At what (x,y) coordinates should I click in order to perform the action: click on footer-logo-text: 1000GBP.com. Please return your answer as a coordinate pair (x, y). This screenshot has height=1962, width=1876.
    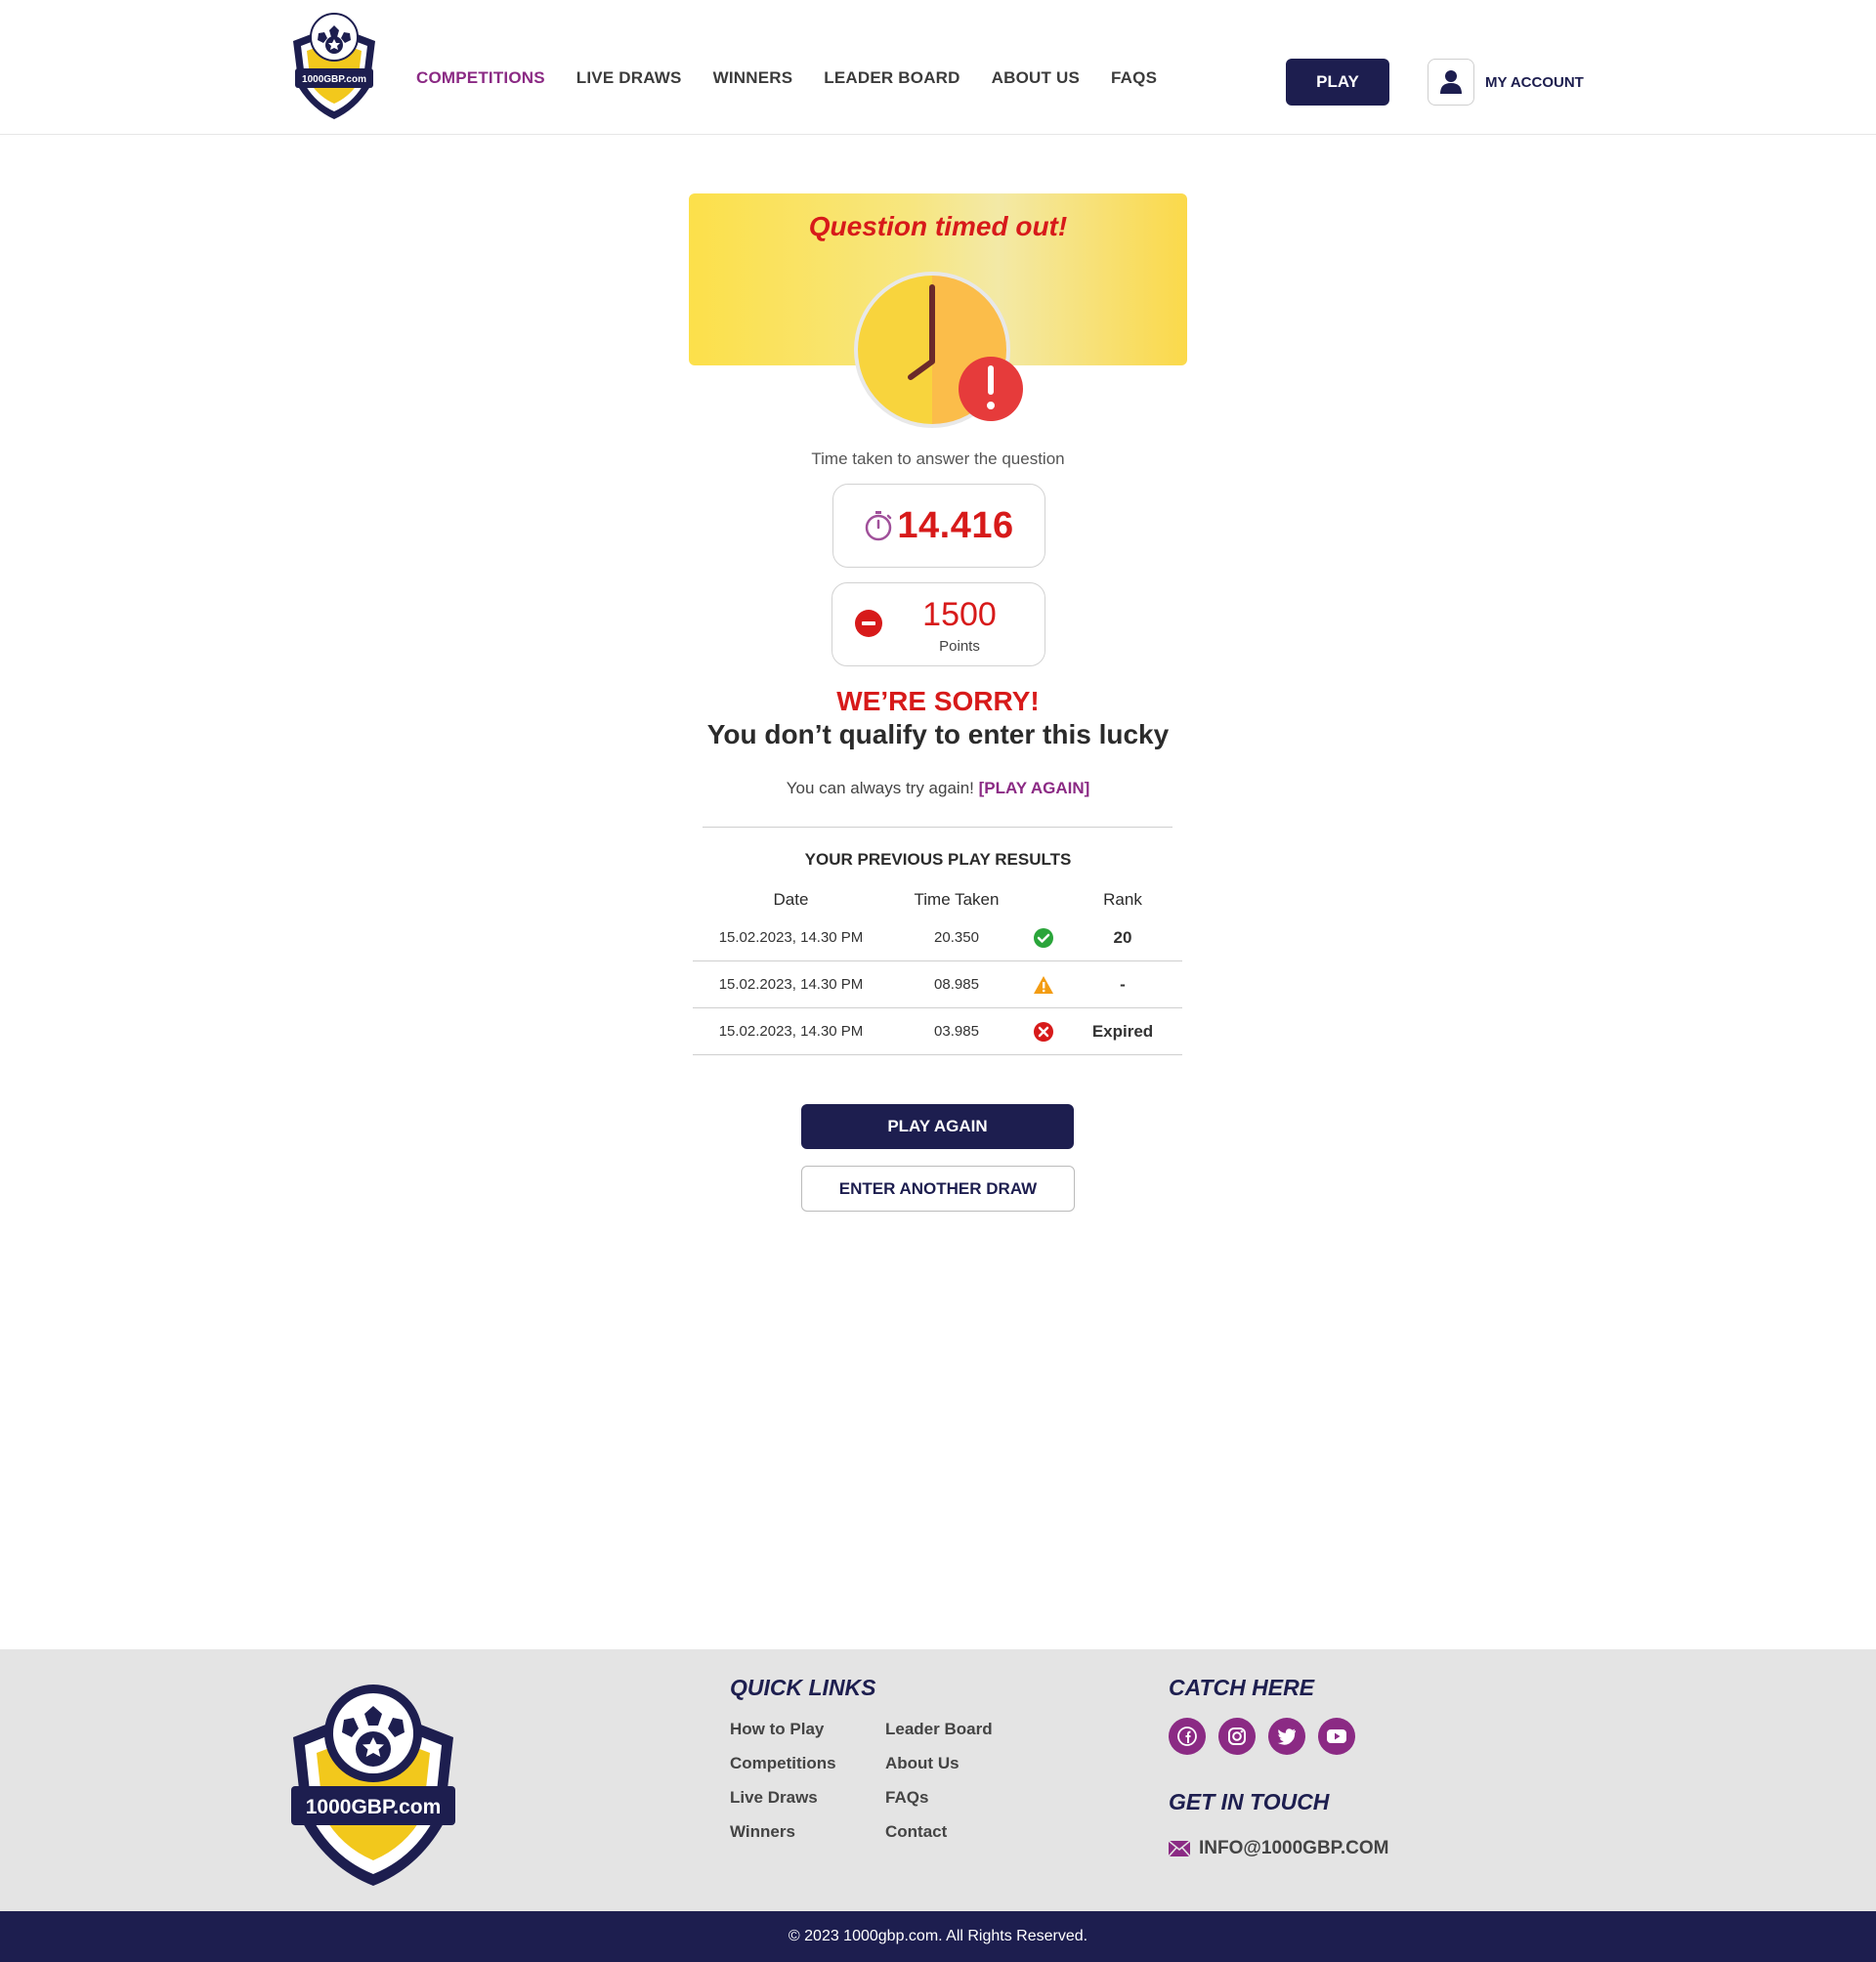
    Looking at the image, I should click on (374, 1807).